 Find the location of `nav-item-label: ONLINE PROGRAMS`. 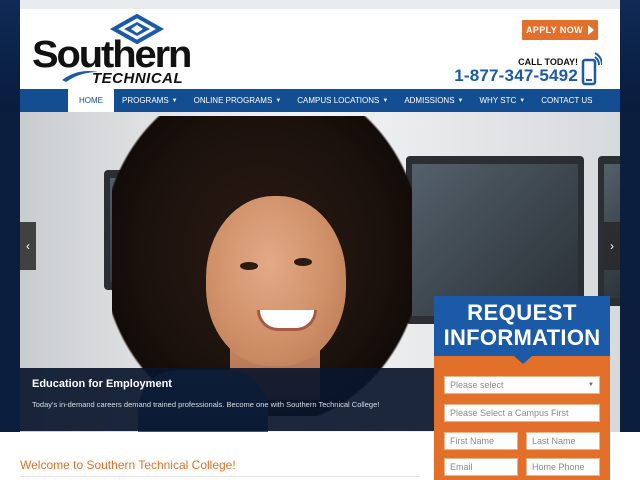

nav-item-label: ONLINE PROGRAMS is located at coordinates (233, 100).